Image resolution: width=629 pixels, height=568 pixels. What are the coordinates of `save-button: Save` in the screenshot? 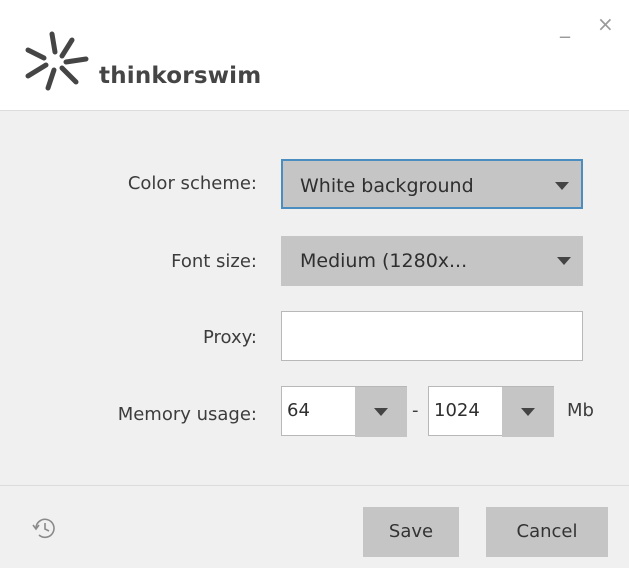 It's located at (411, 532).